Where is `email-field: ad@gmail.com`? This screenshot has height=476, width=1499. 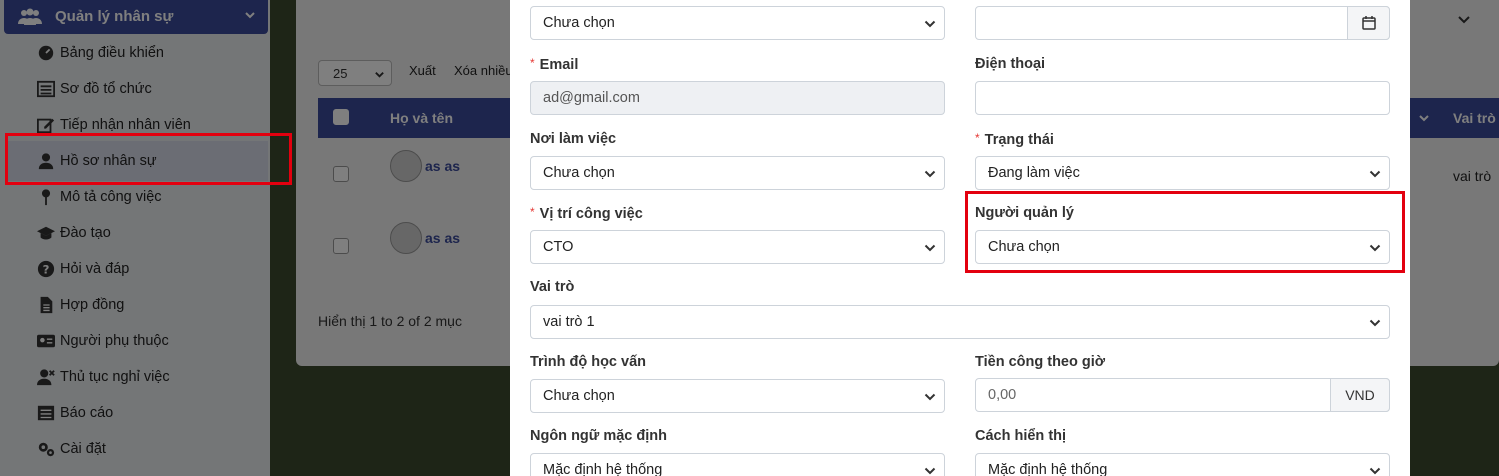 email-field: ad@gmail.com is located at coordinates (737, 98).